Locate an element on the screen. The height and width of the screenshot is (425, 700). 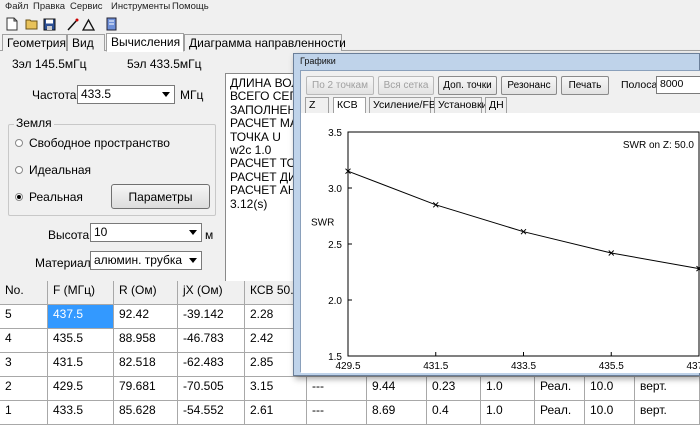
table-cell: -54.552 is located at coordinates (211, 413).